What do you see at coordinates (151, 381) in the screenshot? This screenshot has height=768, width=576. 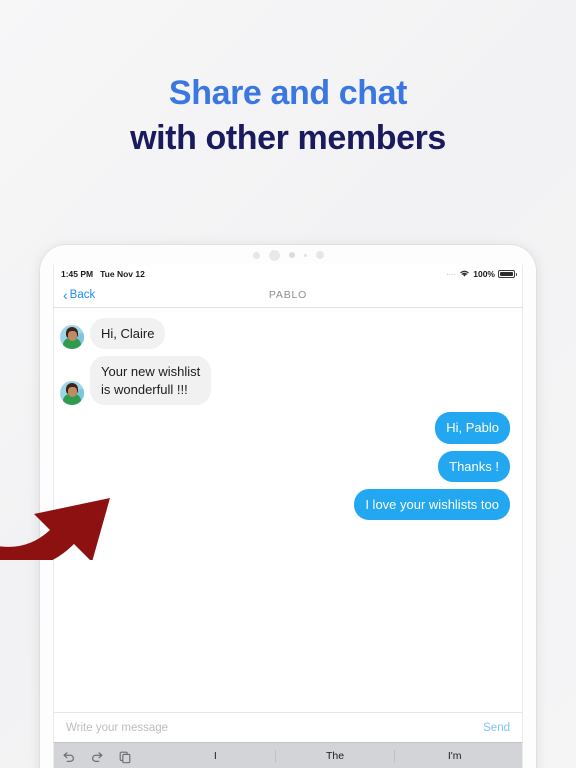 I see `message-bubble-incoming: Your new wishlist is wonderfull !!!` at bounding box center [151, 381].